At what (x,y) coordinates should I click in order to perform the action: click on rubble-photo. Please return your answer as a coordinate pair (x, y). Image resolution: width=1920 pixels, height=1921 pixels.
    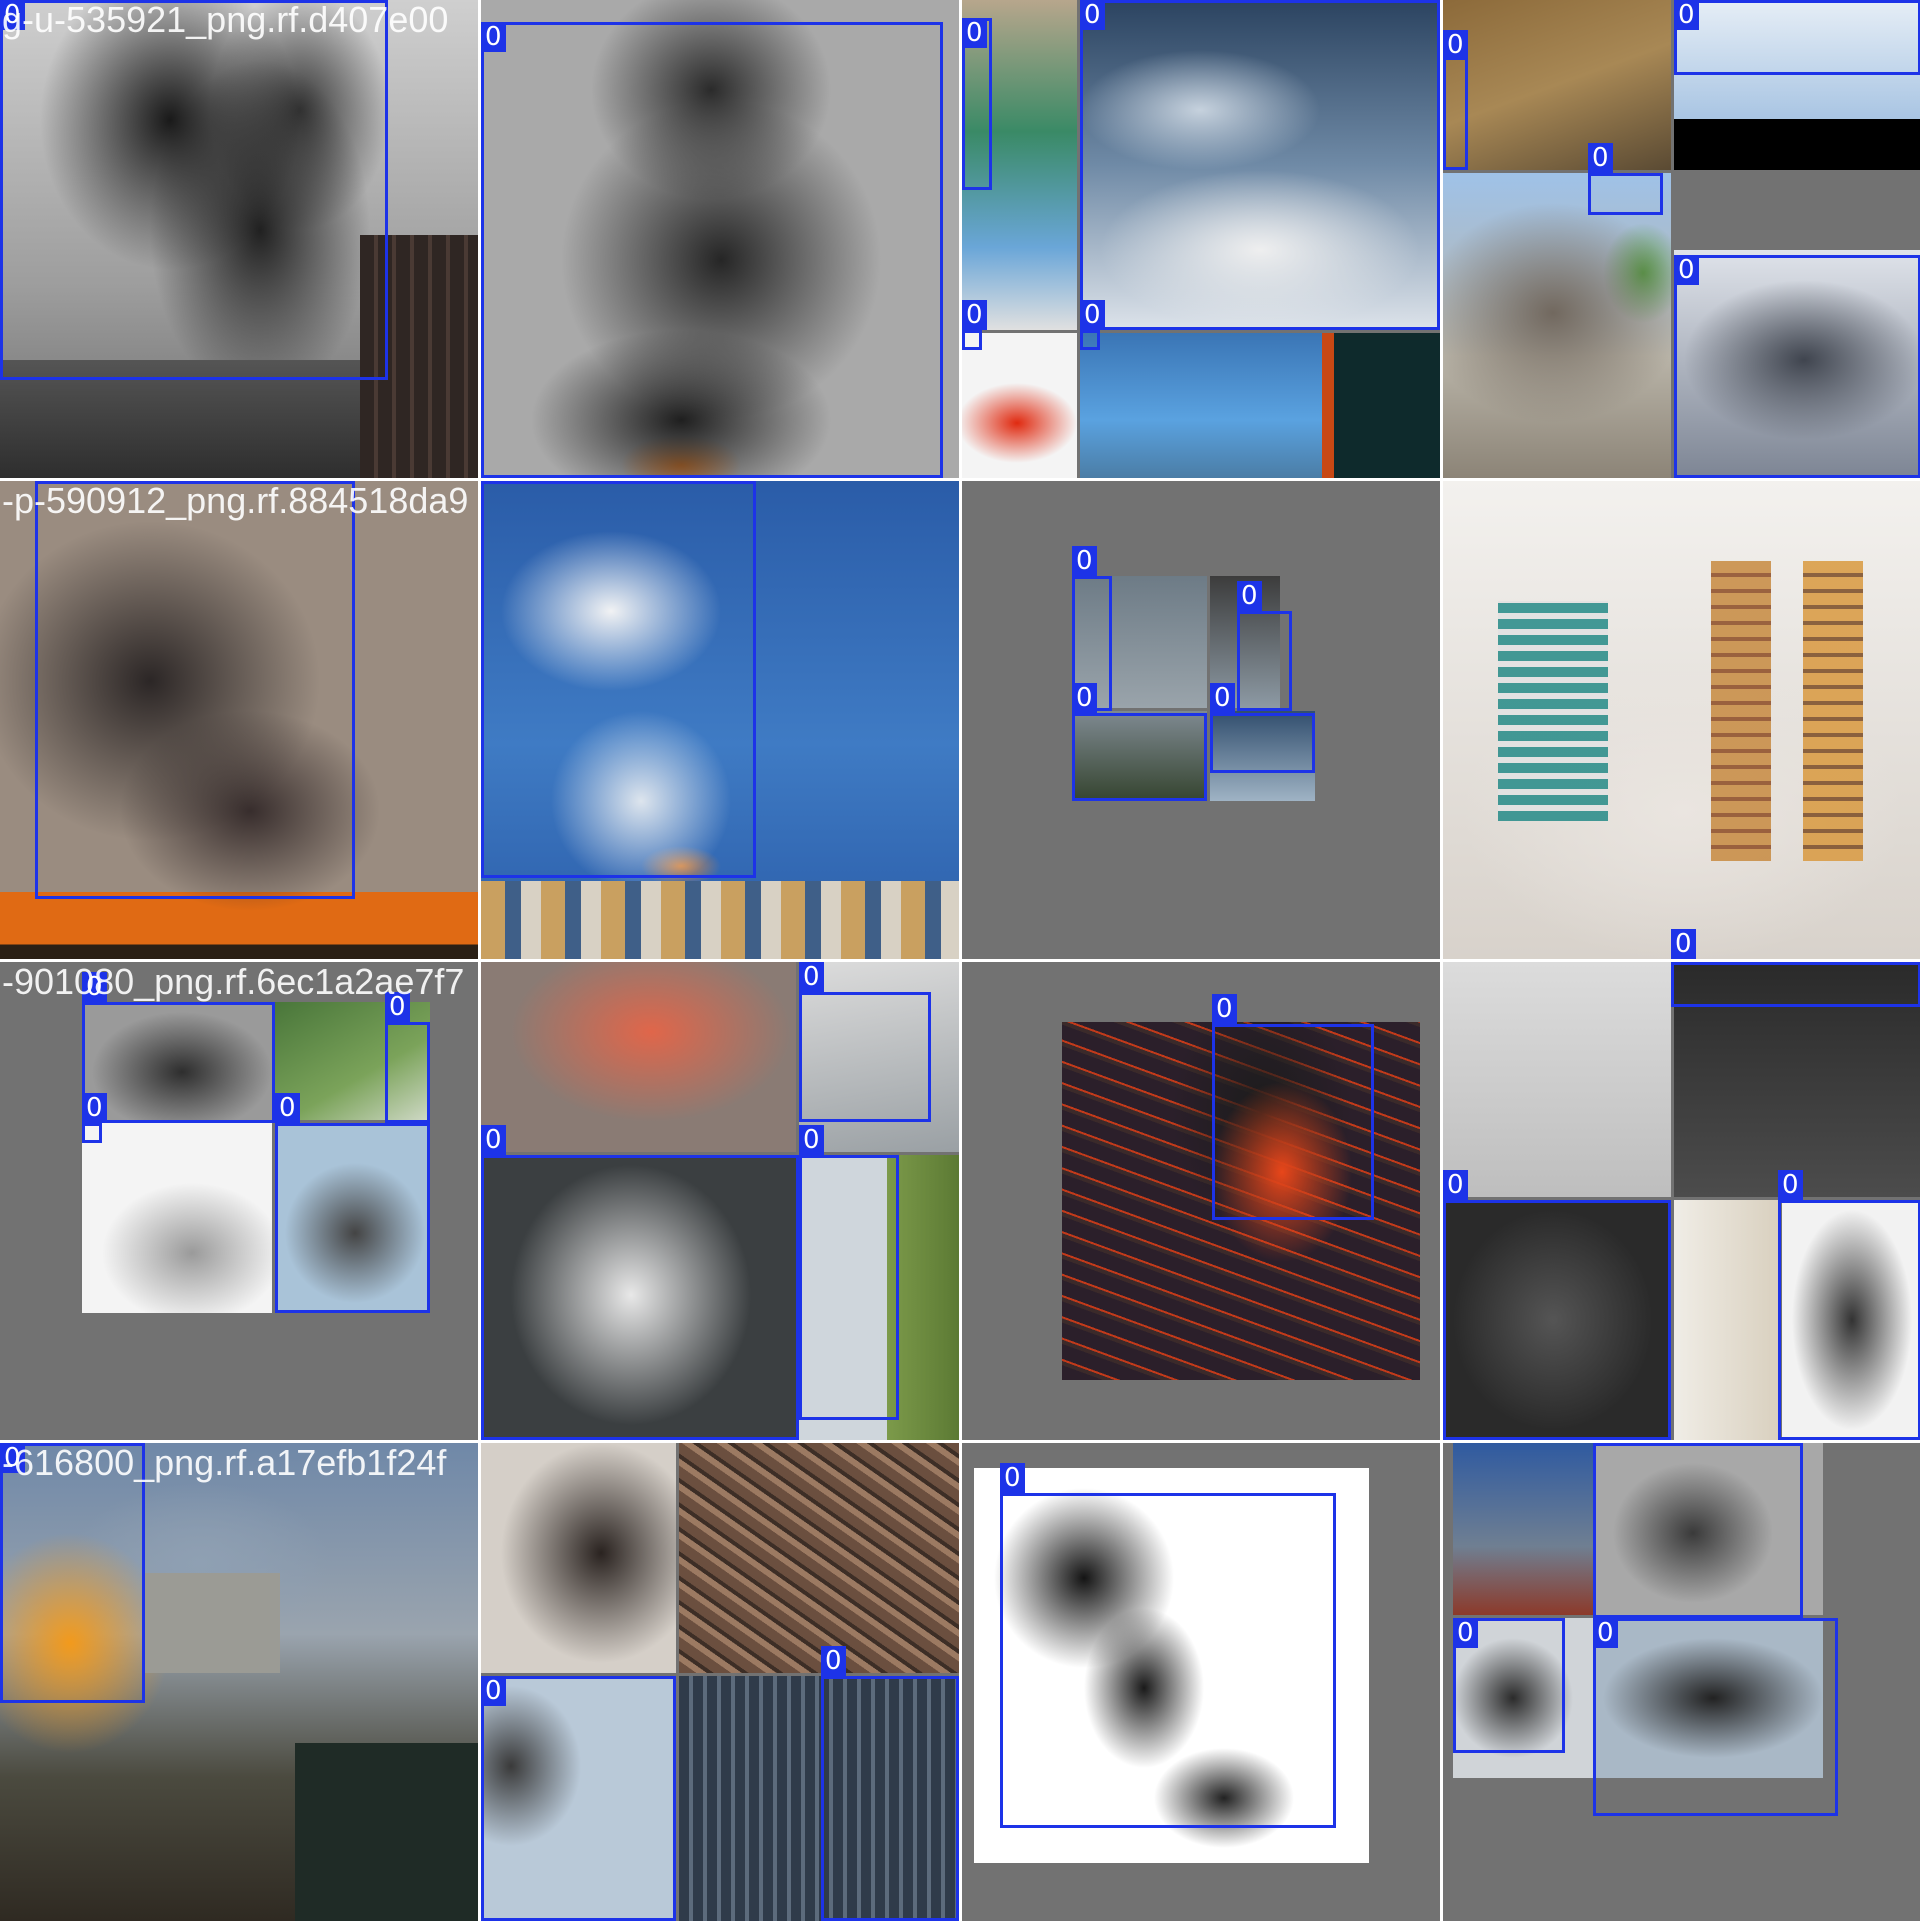
    Looking at the image, I should click on (819, 1558).